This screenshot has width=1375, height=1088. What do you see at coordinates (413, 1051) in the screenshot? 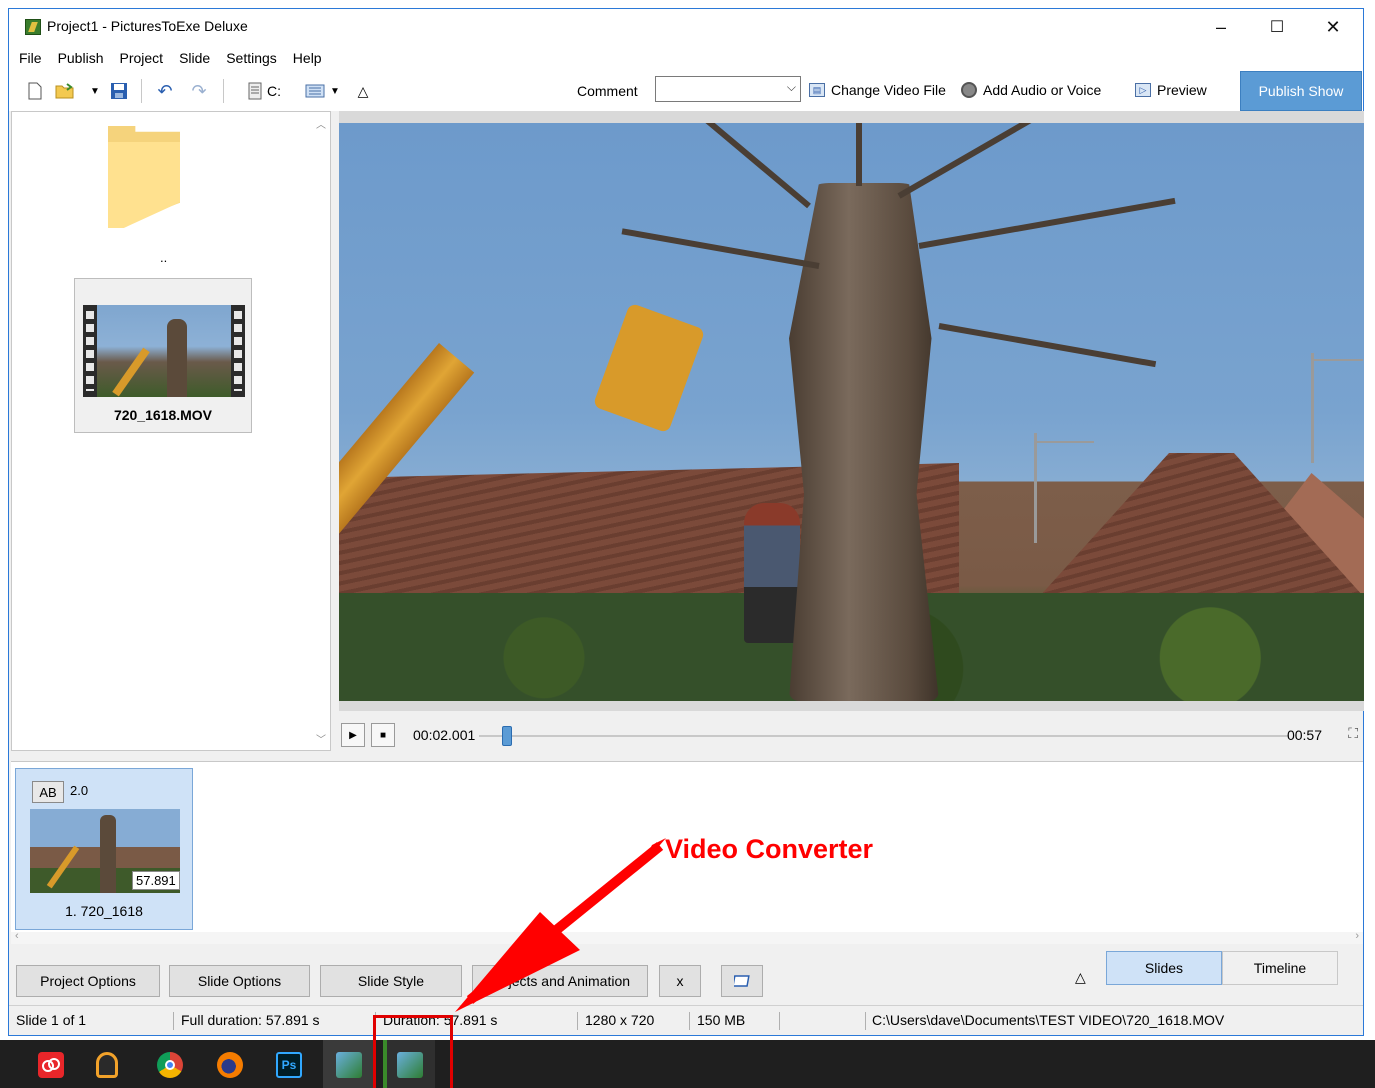
I see `annotation-highlight-box` at bounding box center [413, 1051].